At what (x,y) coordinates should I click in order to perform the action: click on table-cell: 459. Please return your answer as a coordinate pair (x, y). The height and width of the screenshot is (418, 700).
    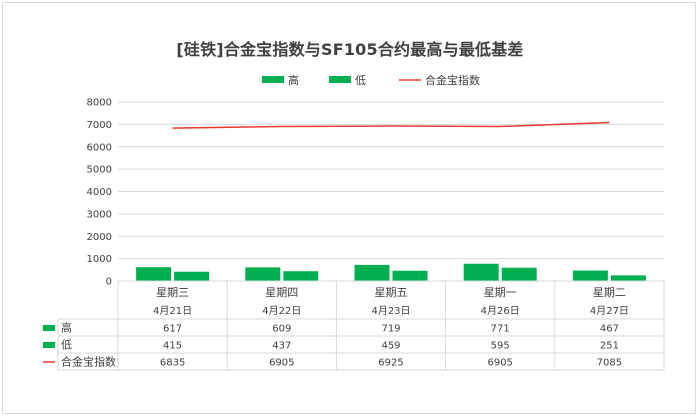
    Looking at the image, I should click on (390, 346).